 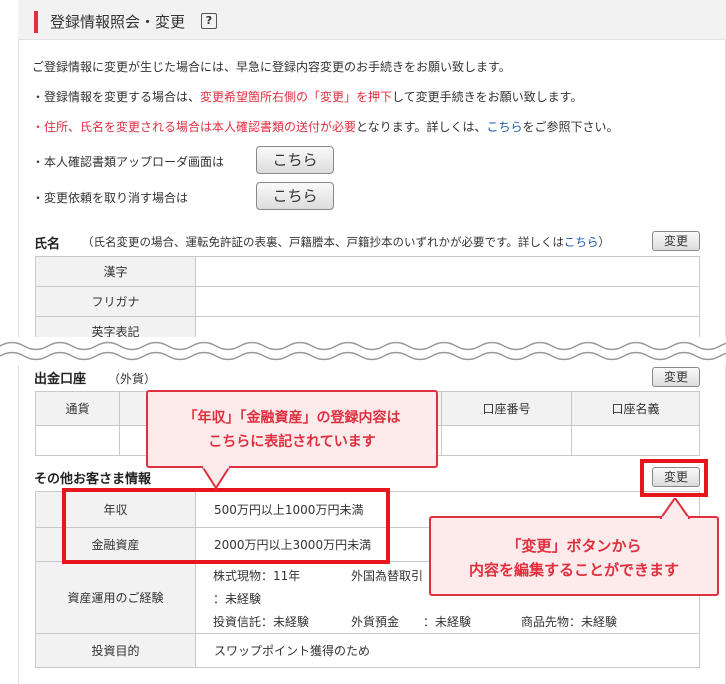 I want to click on income-callout: 「年収」「金融資産」の登録内容は こちらに表記されています, so click(x=292, y=429).